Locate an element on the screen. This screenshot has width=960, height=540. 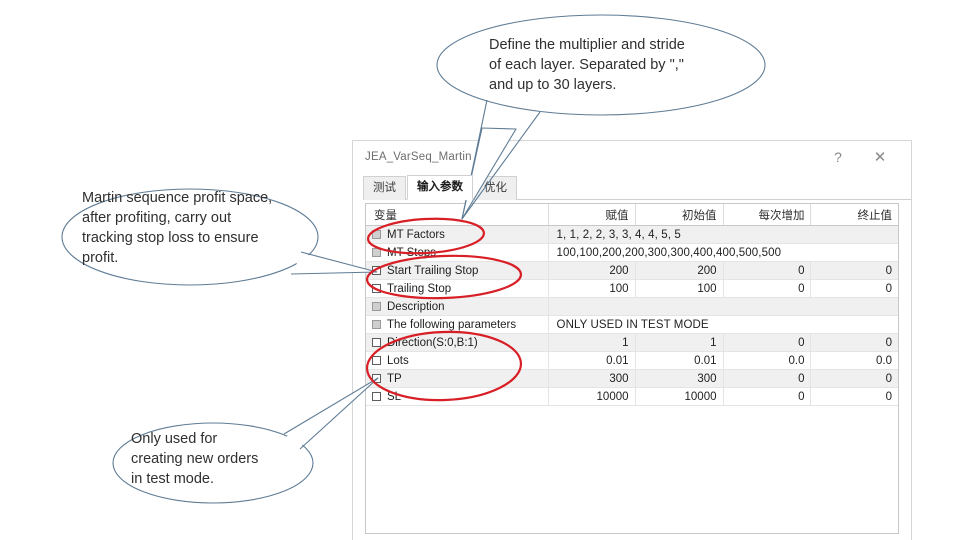
row-initial-cell: 200 is located at coordinates (679, 270).